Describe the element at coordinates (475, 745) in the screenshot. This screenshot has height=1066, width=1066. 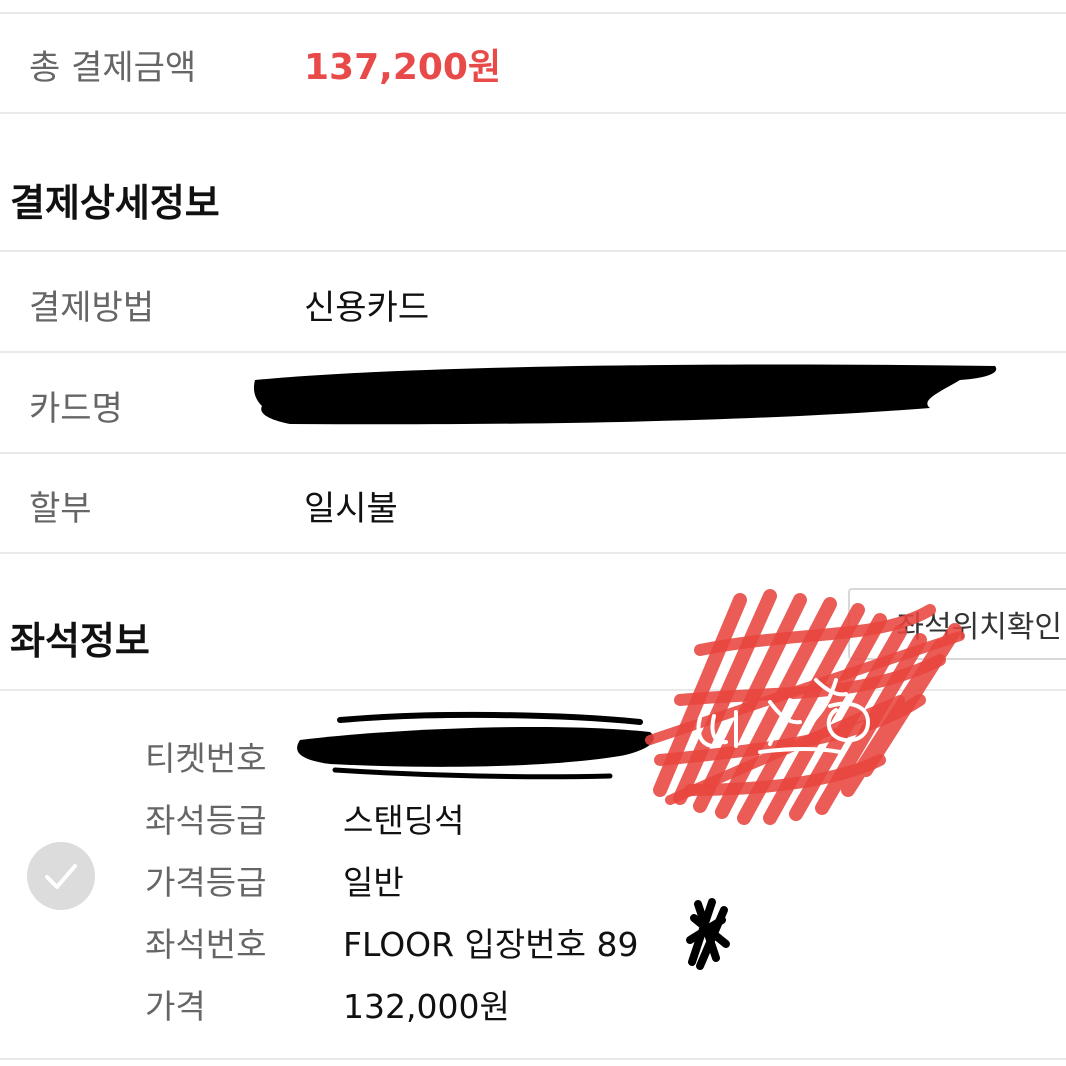
I see `ticket-number-redaction` at that location.